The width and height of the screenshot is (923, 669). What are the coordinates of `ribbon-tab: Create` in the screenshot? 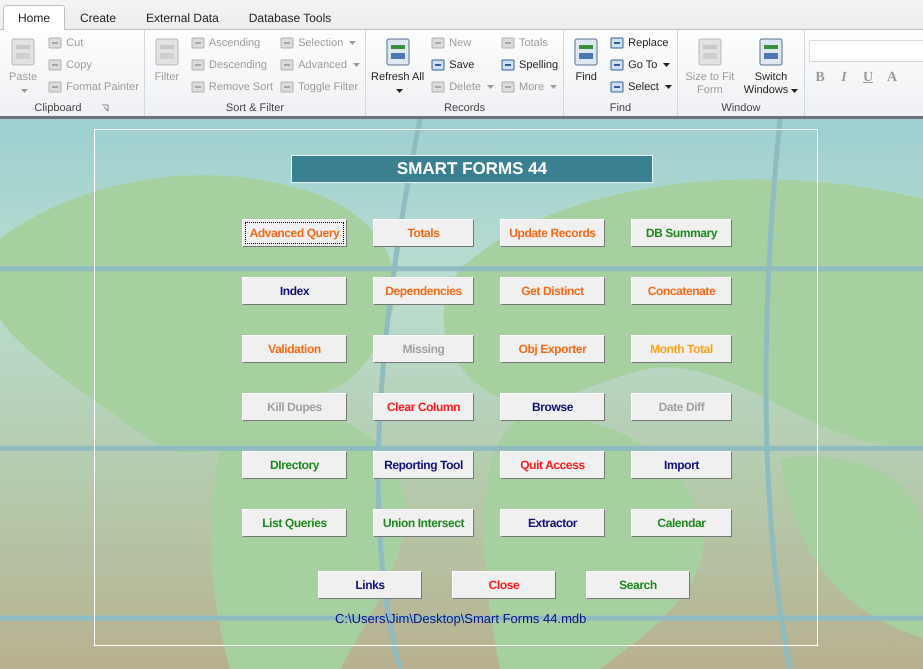 It's located at (98, 17).